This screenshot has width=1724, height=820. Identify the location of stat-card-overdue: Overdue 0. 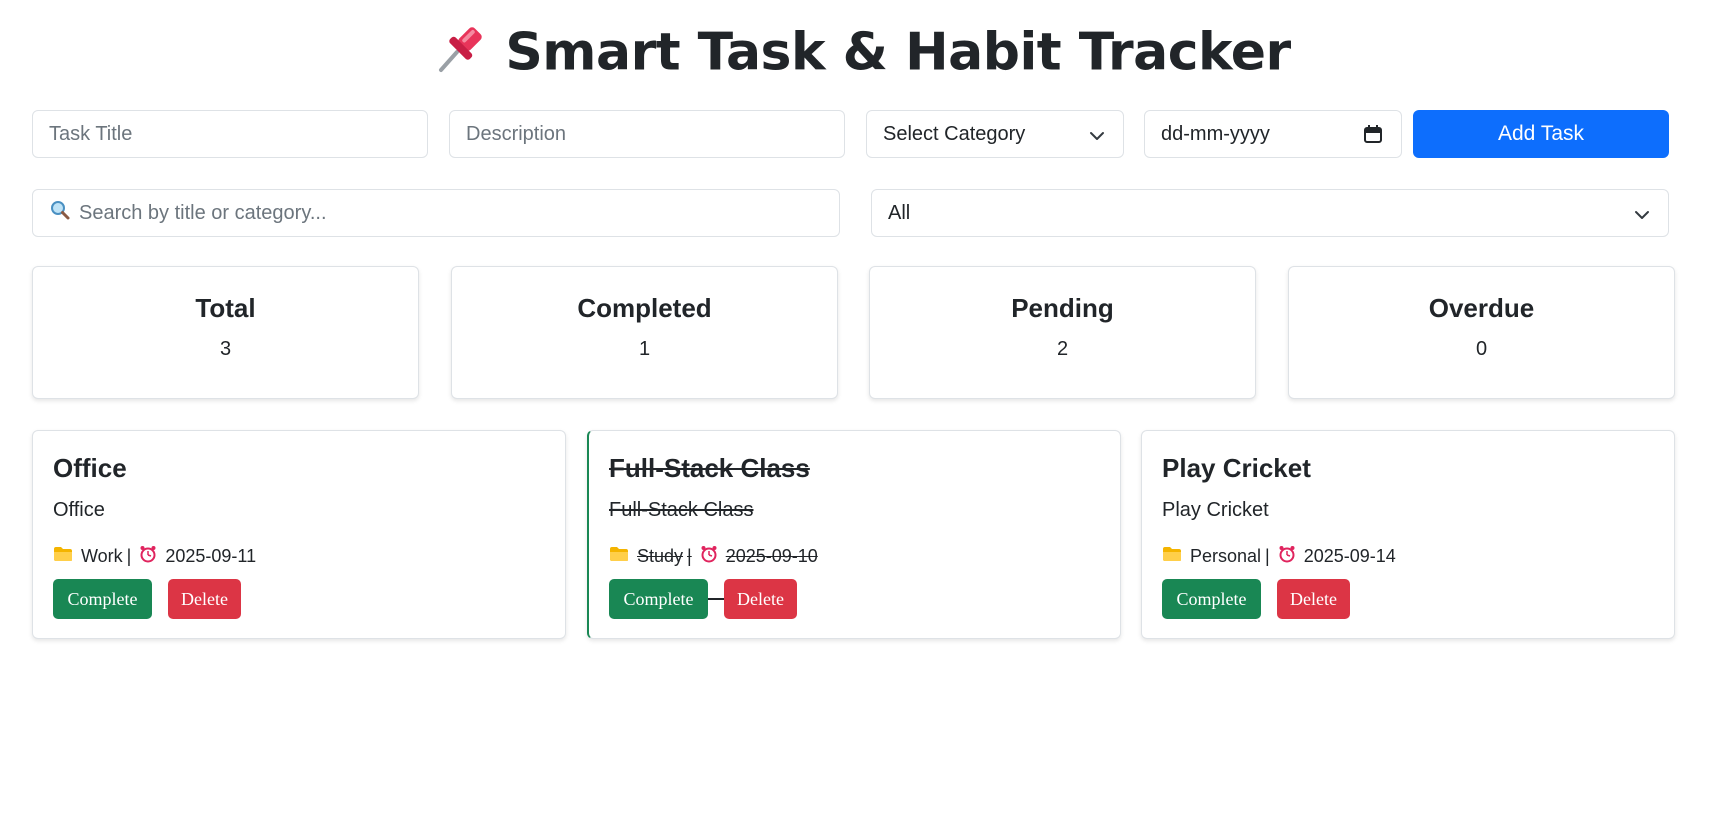
(1481, 332).